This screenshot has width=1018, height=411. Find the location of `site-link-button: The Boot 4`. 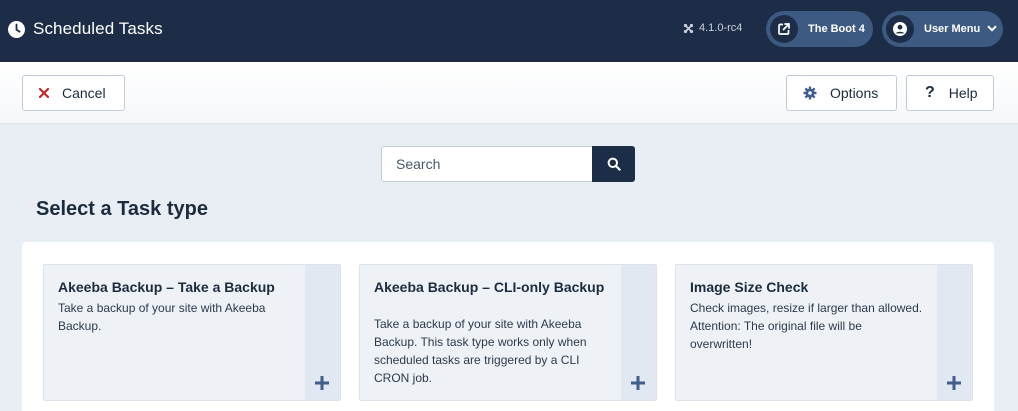

site-link-button: The Boot 4 is located at coordinates (819, 29).